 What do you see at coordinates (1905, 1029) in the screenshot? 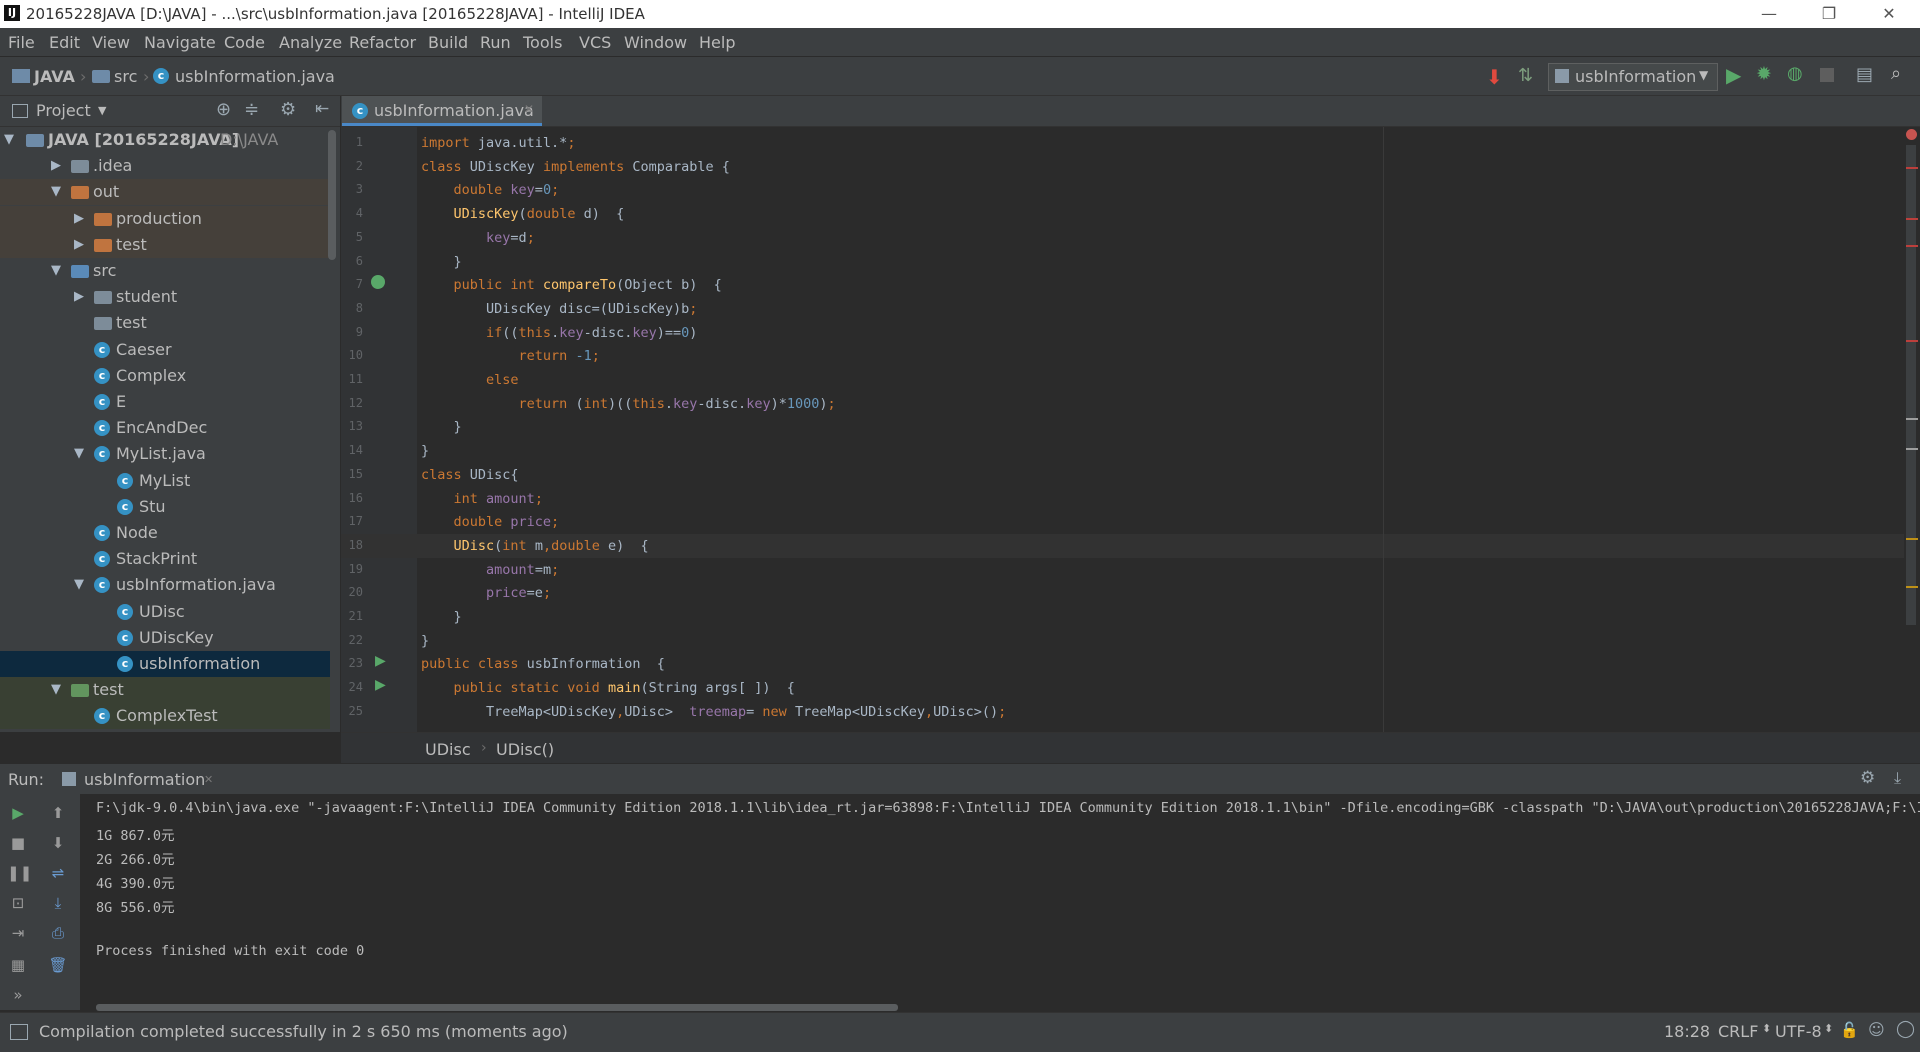
I see `event-log-icon: ◯` at bounding box center [1905, 1029].